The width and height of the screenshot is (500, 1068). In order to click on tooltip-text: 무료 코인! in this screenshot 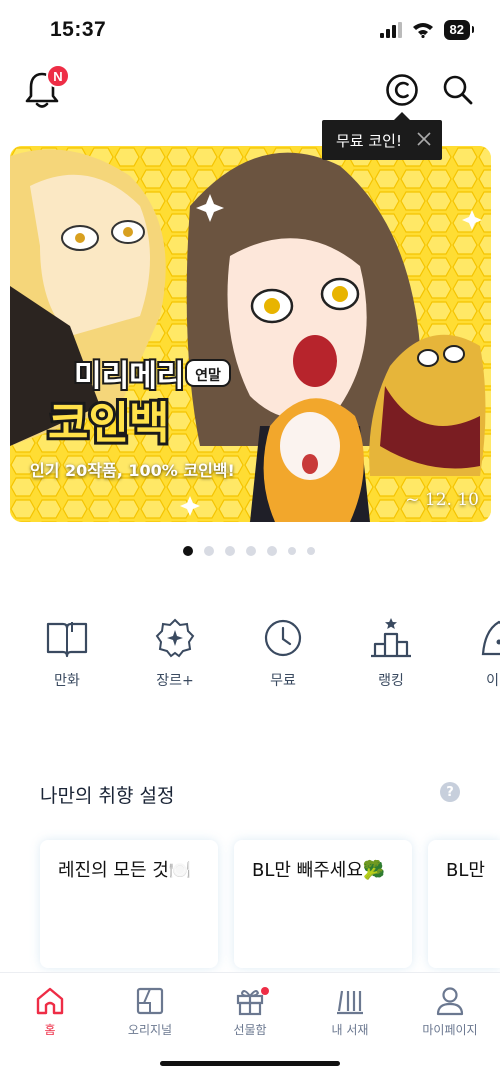, I will do `click(369, 140)`.